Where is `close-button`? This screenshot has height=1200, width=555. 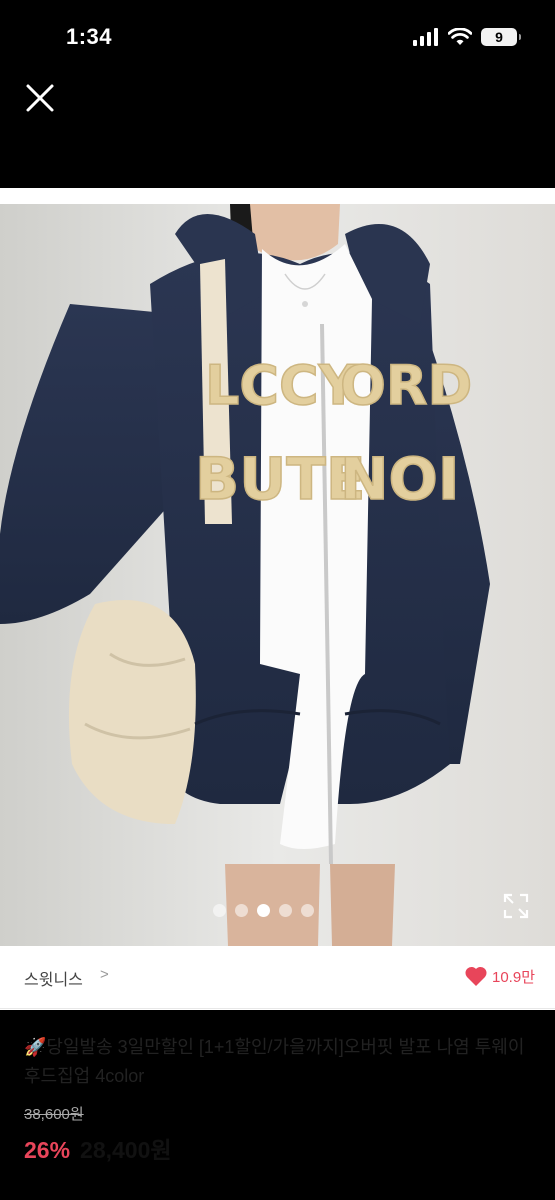
close-button is located at coordinates (40, 98).